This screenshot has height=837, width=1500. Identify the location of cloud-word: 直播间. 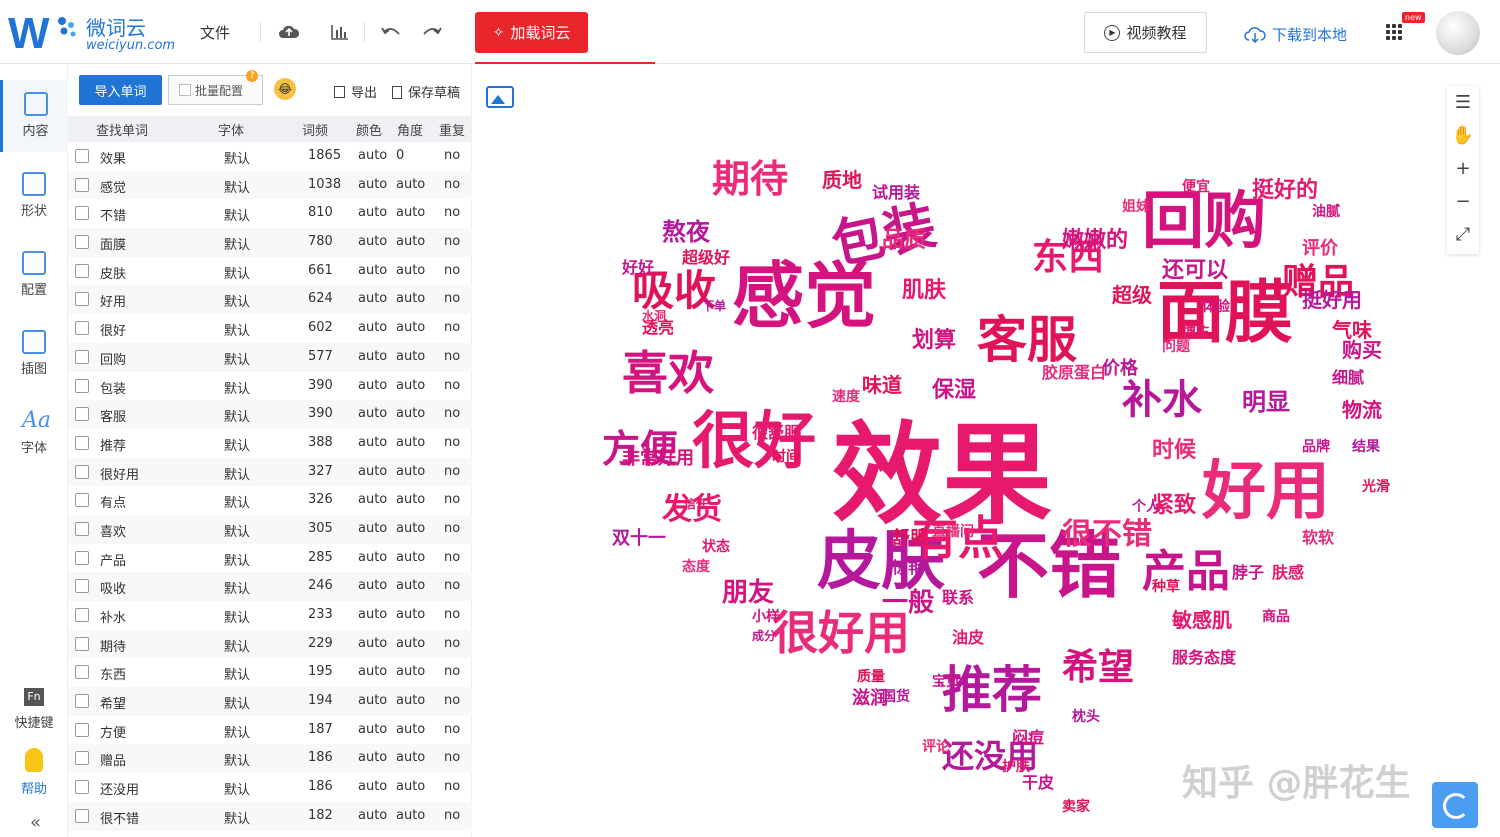
(953, 532).